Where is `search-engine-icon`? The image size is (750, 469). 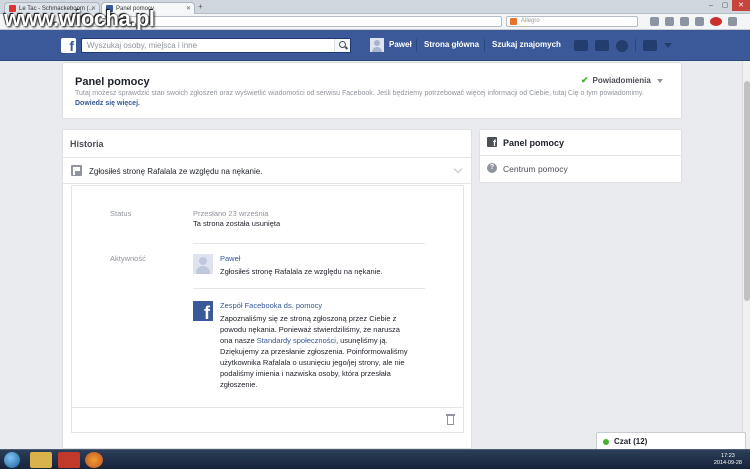 search-engine-icon is located at coordinates (513, 21).